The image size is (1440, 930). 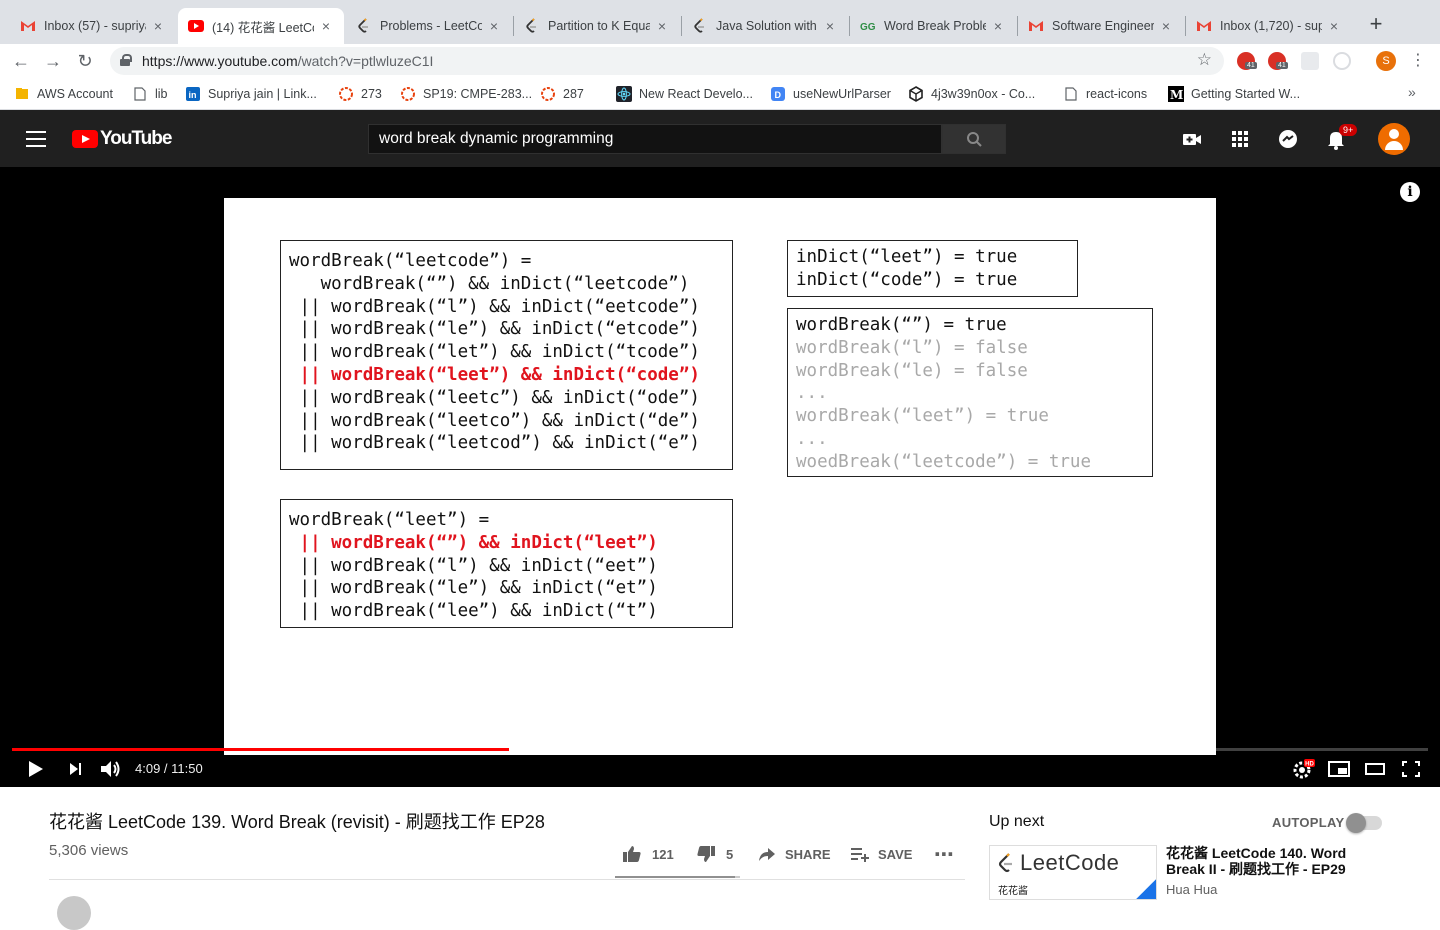 What do you see at coordinates (767, 854) in the screenshot?
I see `share-arrow-icon` at bounding box center [767, 854].